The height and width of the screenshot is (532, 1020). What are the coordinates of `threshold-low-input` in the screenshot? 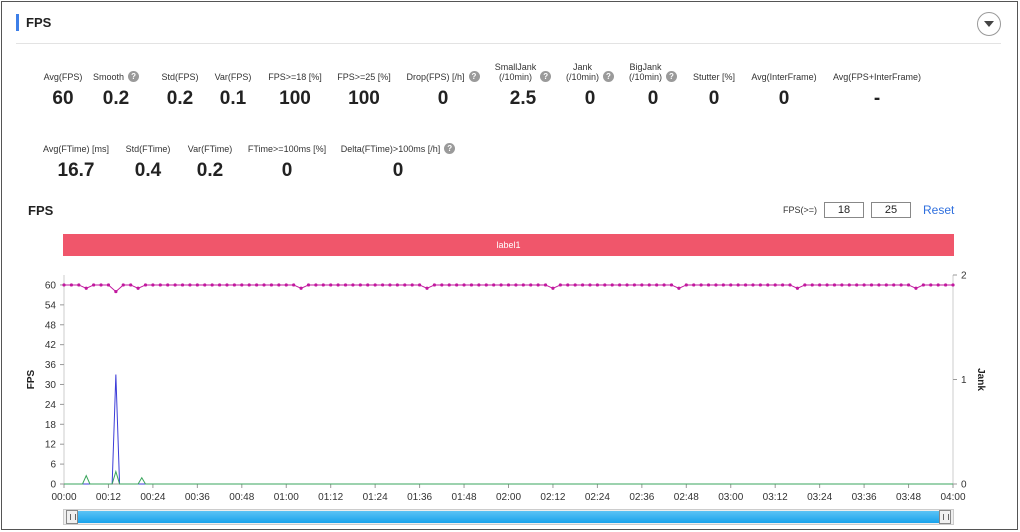 It's located at (844, 210).